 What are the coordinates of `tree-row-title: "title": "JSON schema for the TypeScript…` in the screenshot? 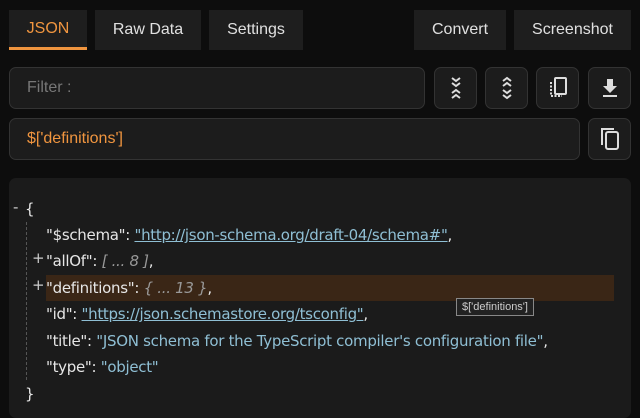 It's located at (297, 341).